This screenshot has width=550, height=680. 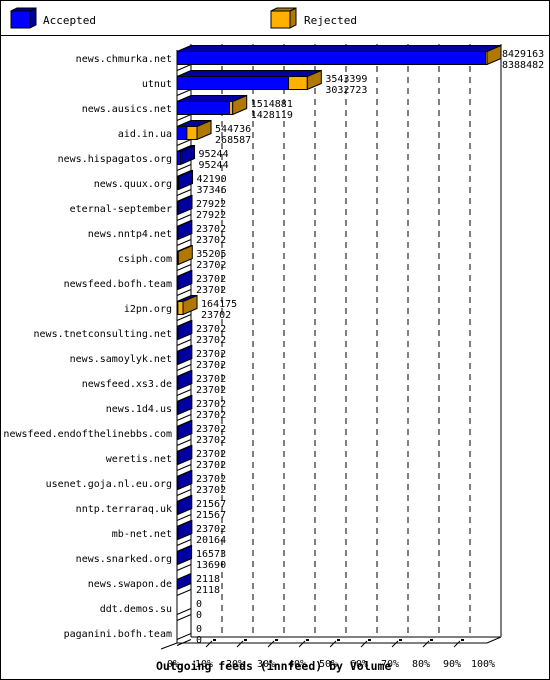 I want to click on legend-item-rejected: Rejected, so click(x=313, y=18).